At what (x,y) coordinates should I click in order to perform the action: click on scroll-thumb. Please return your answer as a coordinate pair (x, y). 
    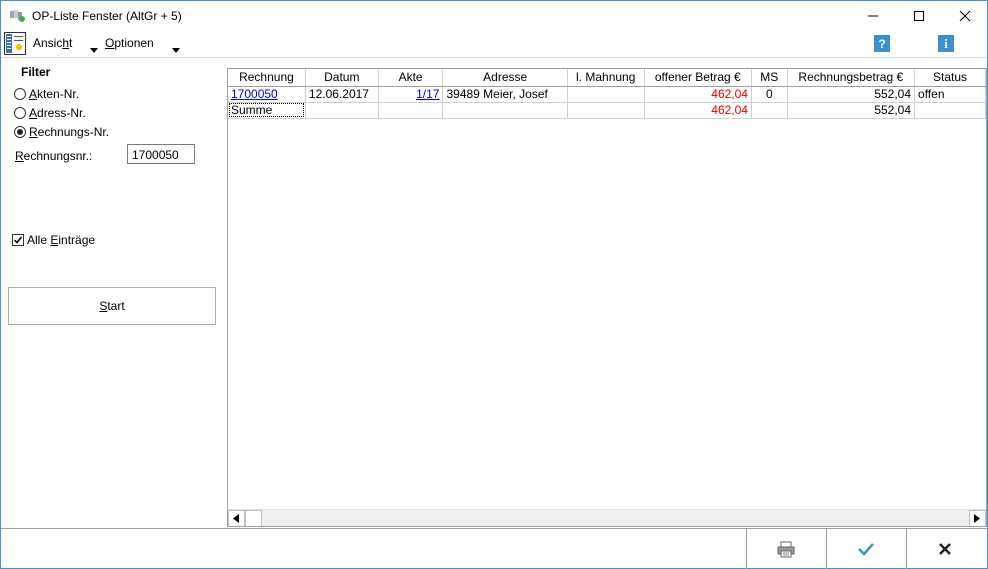
    Looking at the image, I should click on (253, 518).